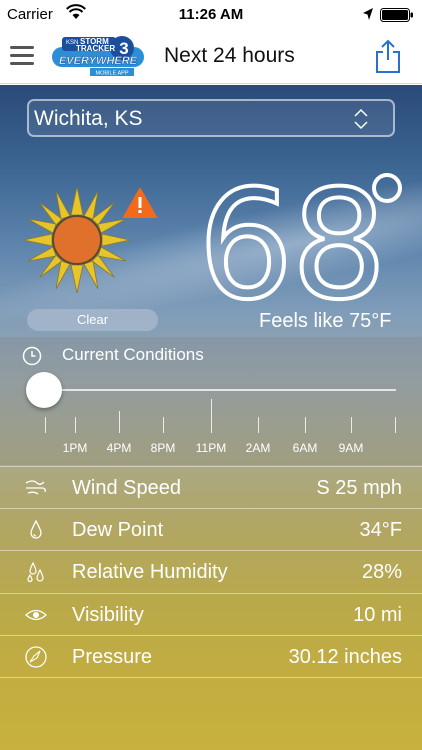 This screenshot has height=750, width=422. What do you see at coordinates (229, 55) in the screenshot?
I see `page-title: Next 24 hours` at bounding box center [229, 55].